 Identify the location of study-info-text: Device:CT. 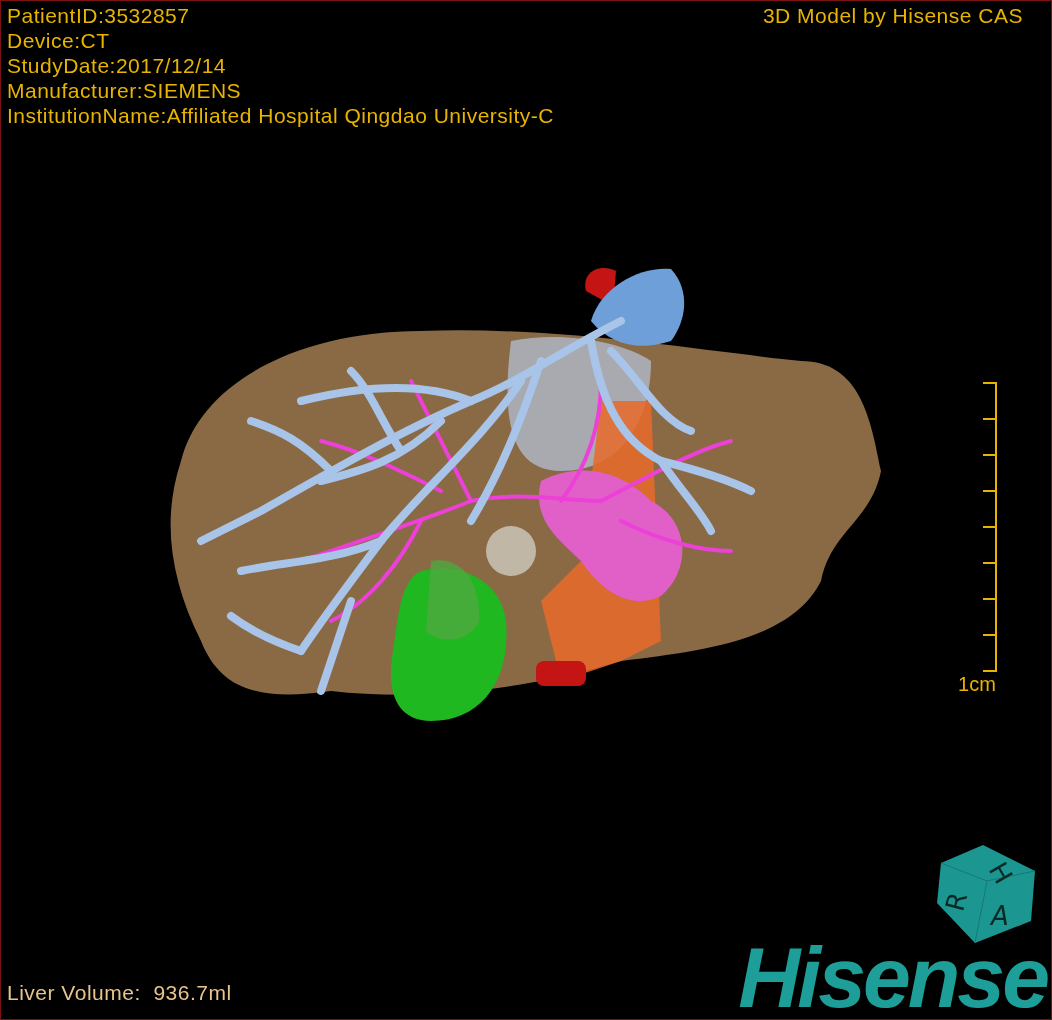
(59, 40).